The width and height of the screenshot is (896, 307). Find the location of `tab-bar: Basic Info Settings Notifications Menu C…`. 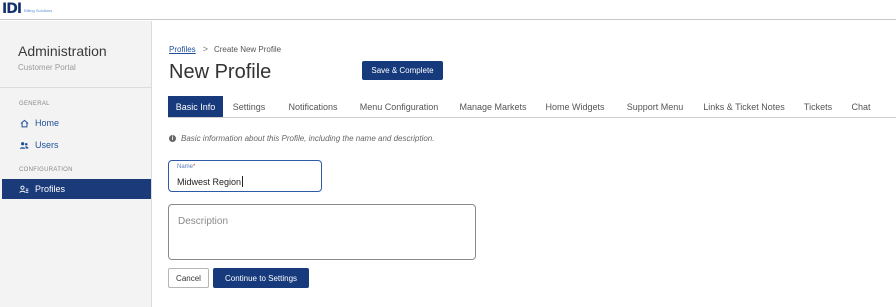

tab-bar: Basic Info Settings Notifications Menu C… is located at coordinates (532, 107).